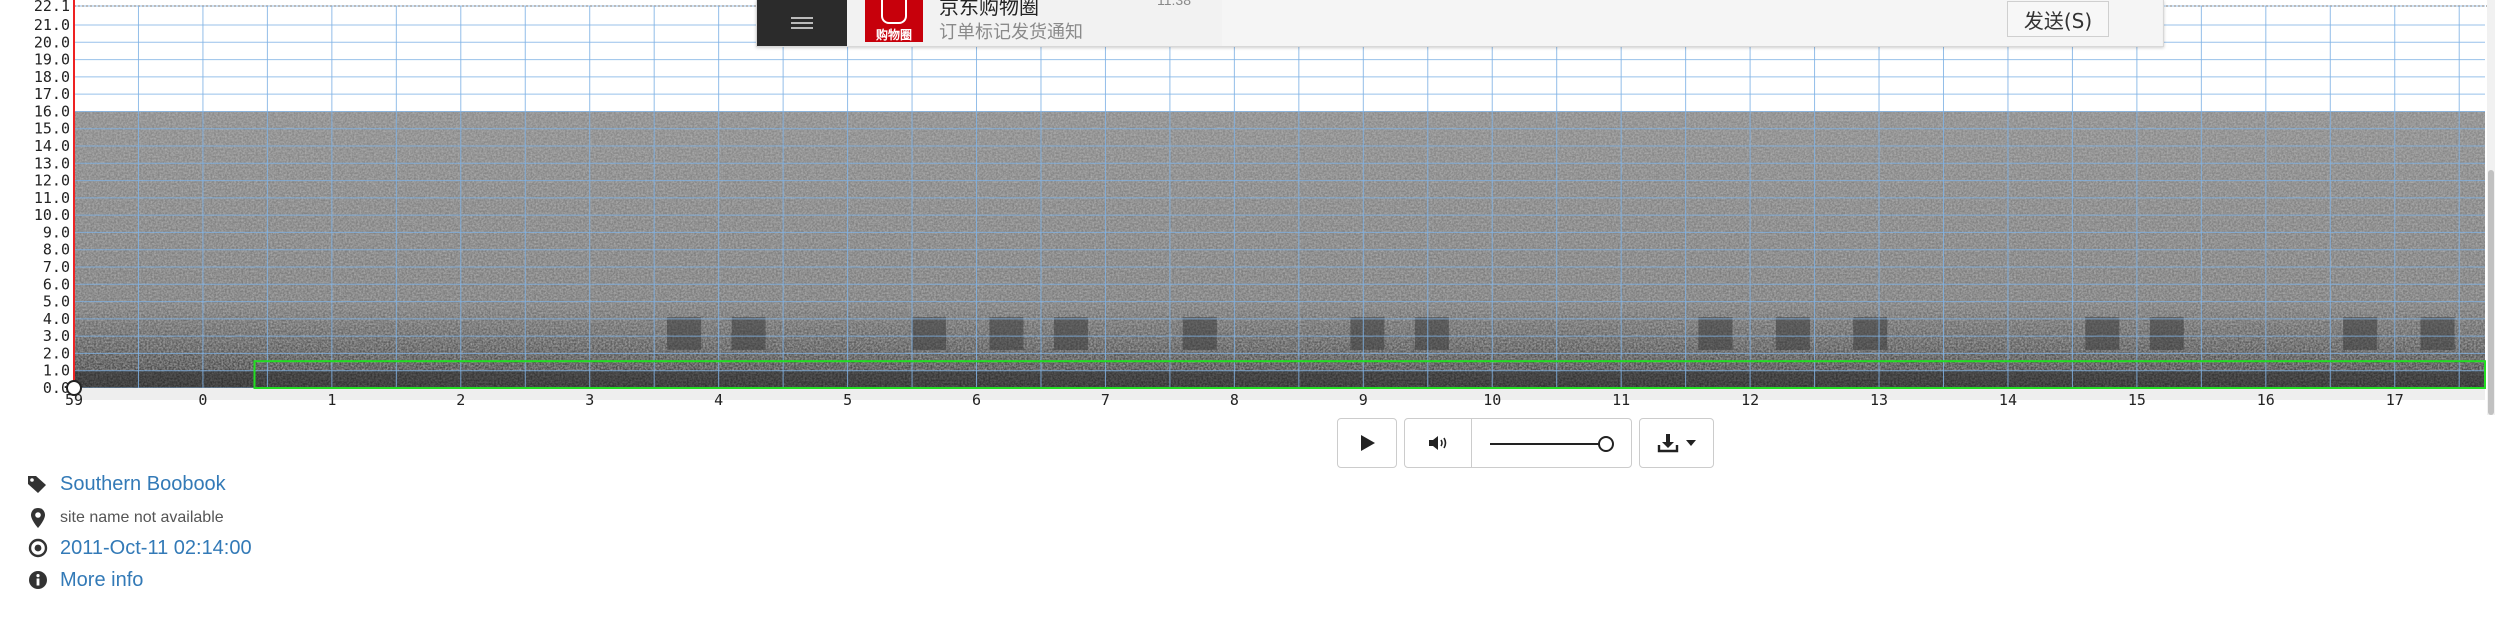 Image resolution: width=2495 pixels, height=627 pixels. Describe the element at coordinates (1174, 4) in the screenshot. I see `notification-time: 11:38` at that location.